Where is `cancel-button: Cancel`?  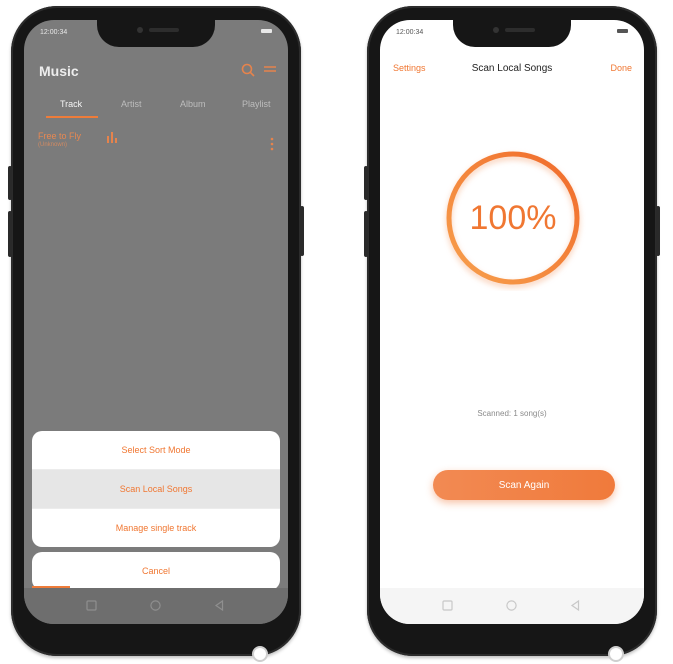
cancel-button: Cancel is located at coordinates (156, 571).